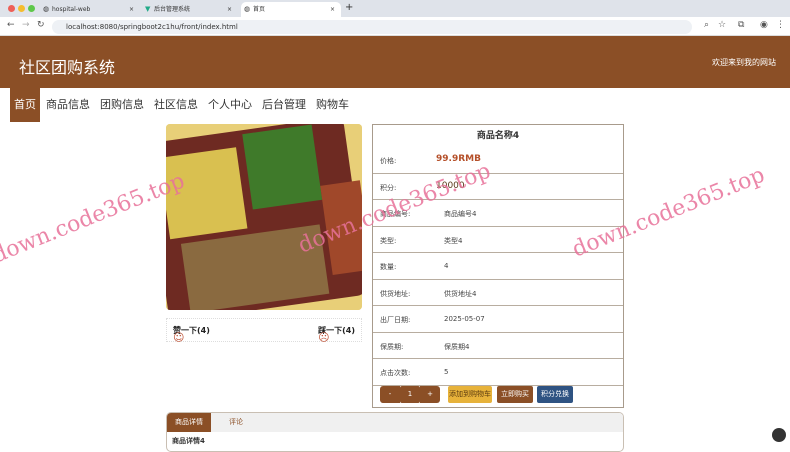 This screenshot has height=452, width=790. Describe the element at coordinates (498, 240) in the screenshot. I see `info-row: 类型: 类型4` at that location.